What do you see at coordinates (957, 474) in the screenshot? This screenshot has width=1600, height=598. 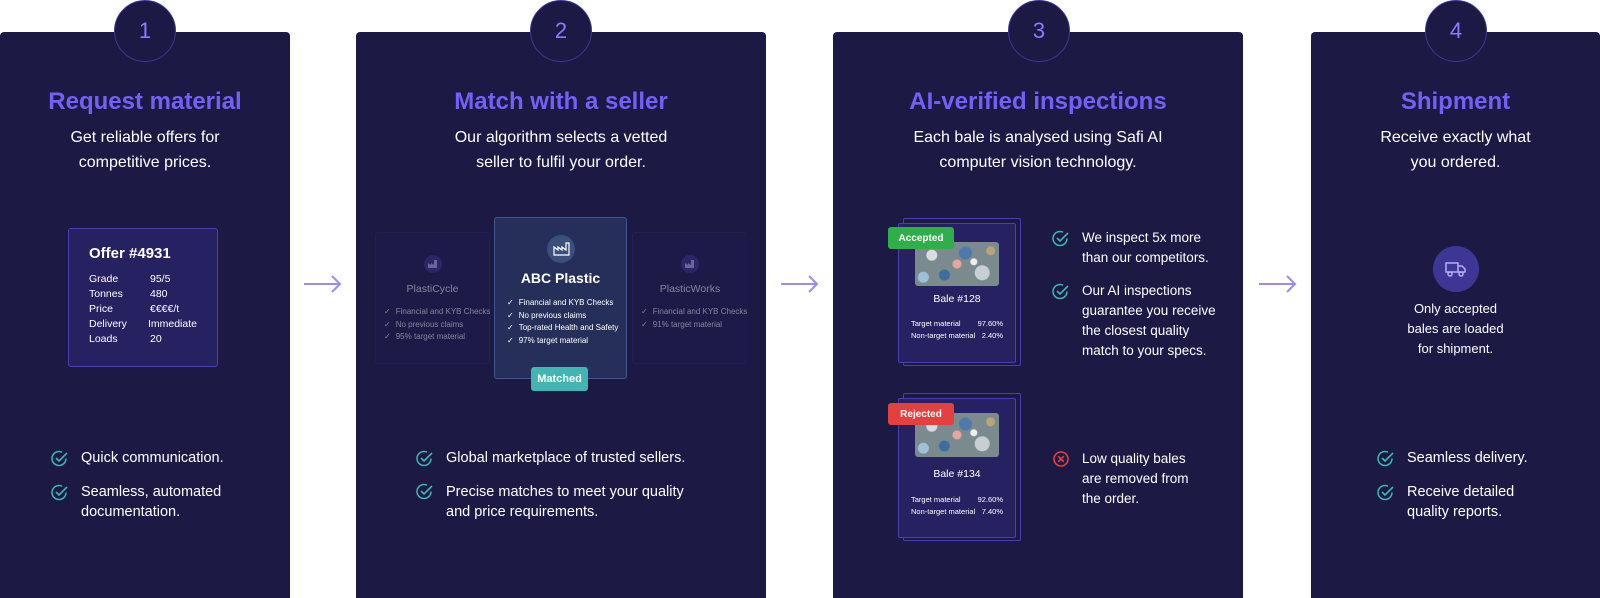 I see `bale-name: Bale #134` at bounding box center [957, 474].